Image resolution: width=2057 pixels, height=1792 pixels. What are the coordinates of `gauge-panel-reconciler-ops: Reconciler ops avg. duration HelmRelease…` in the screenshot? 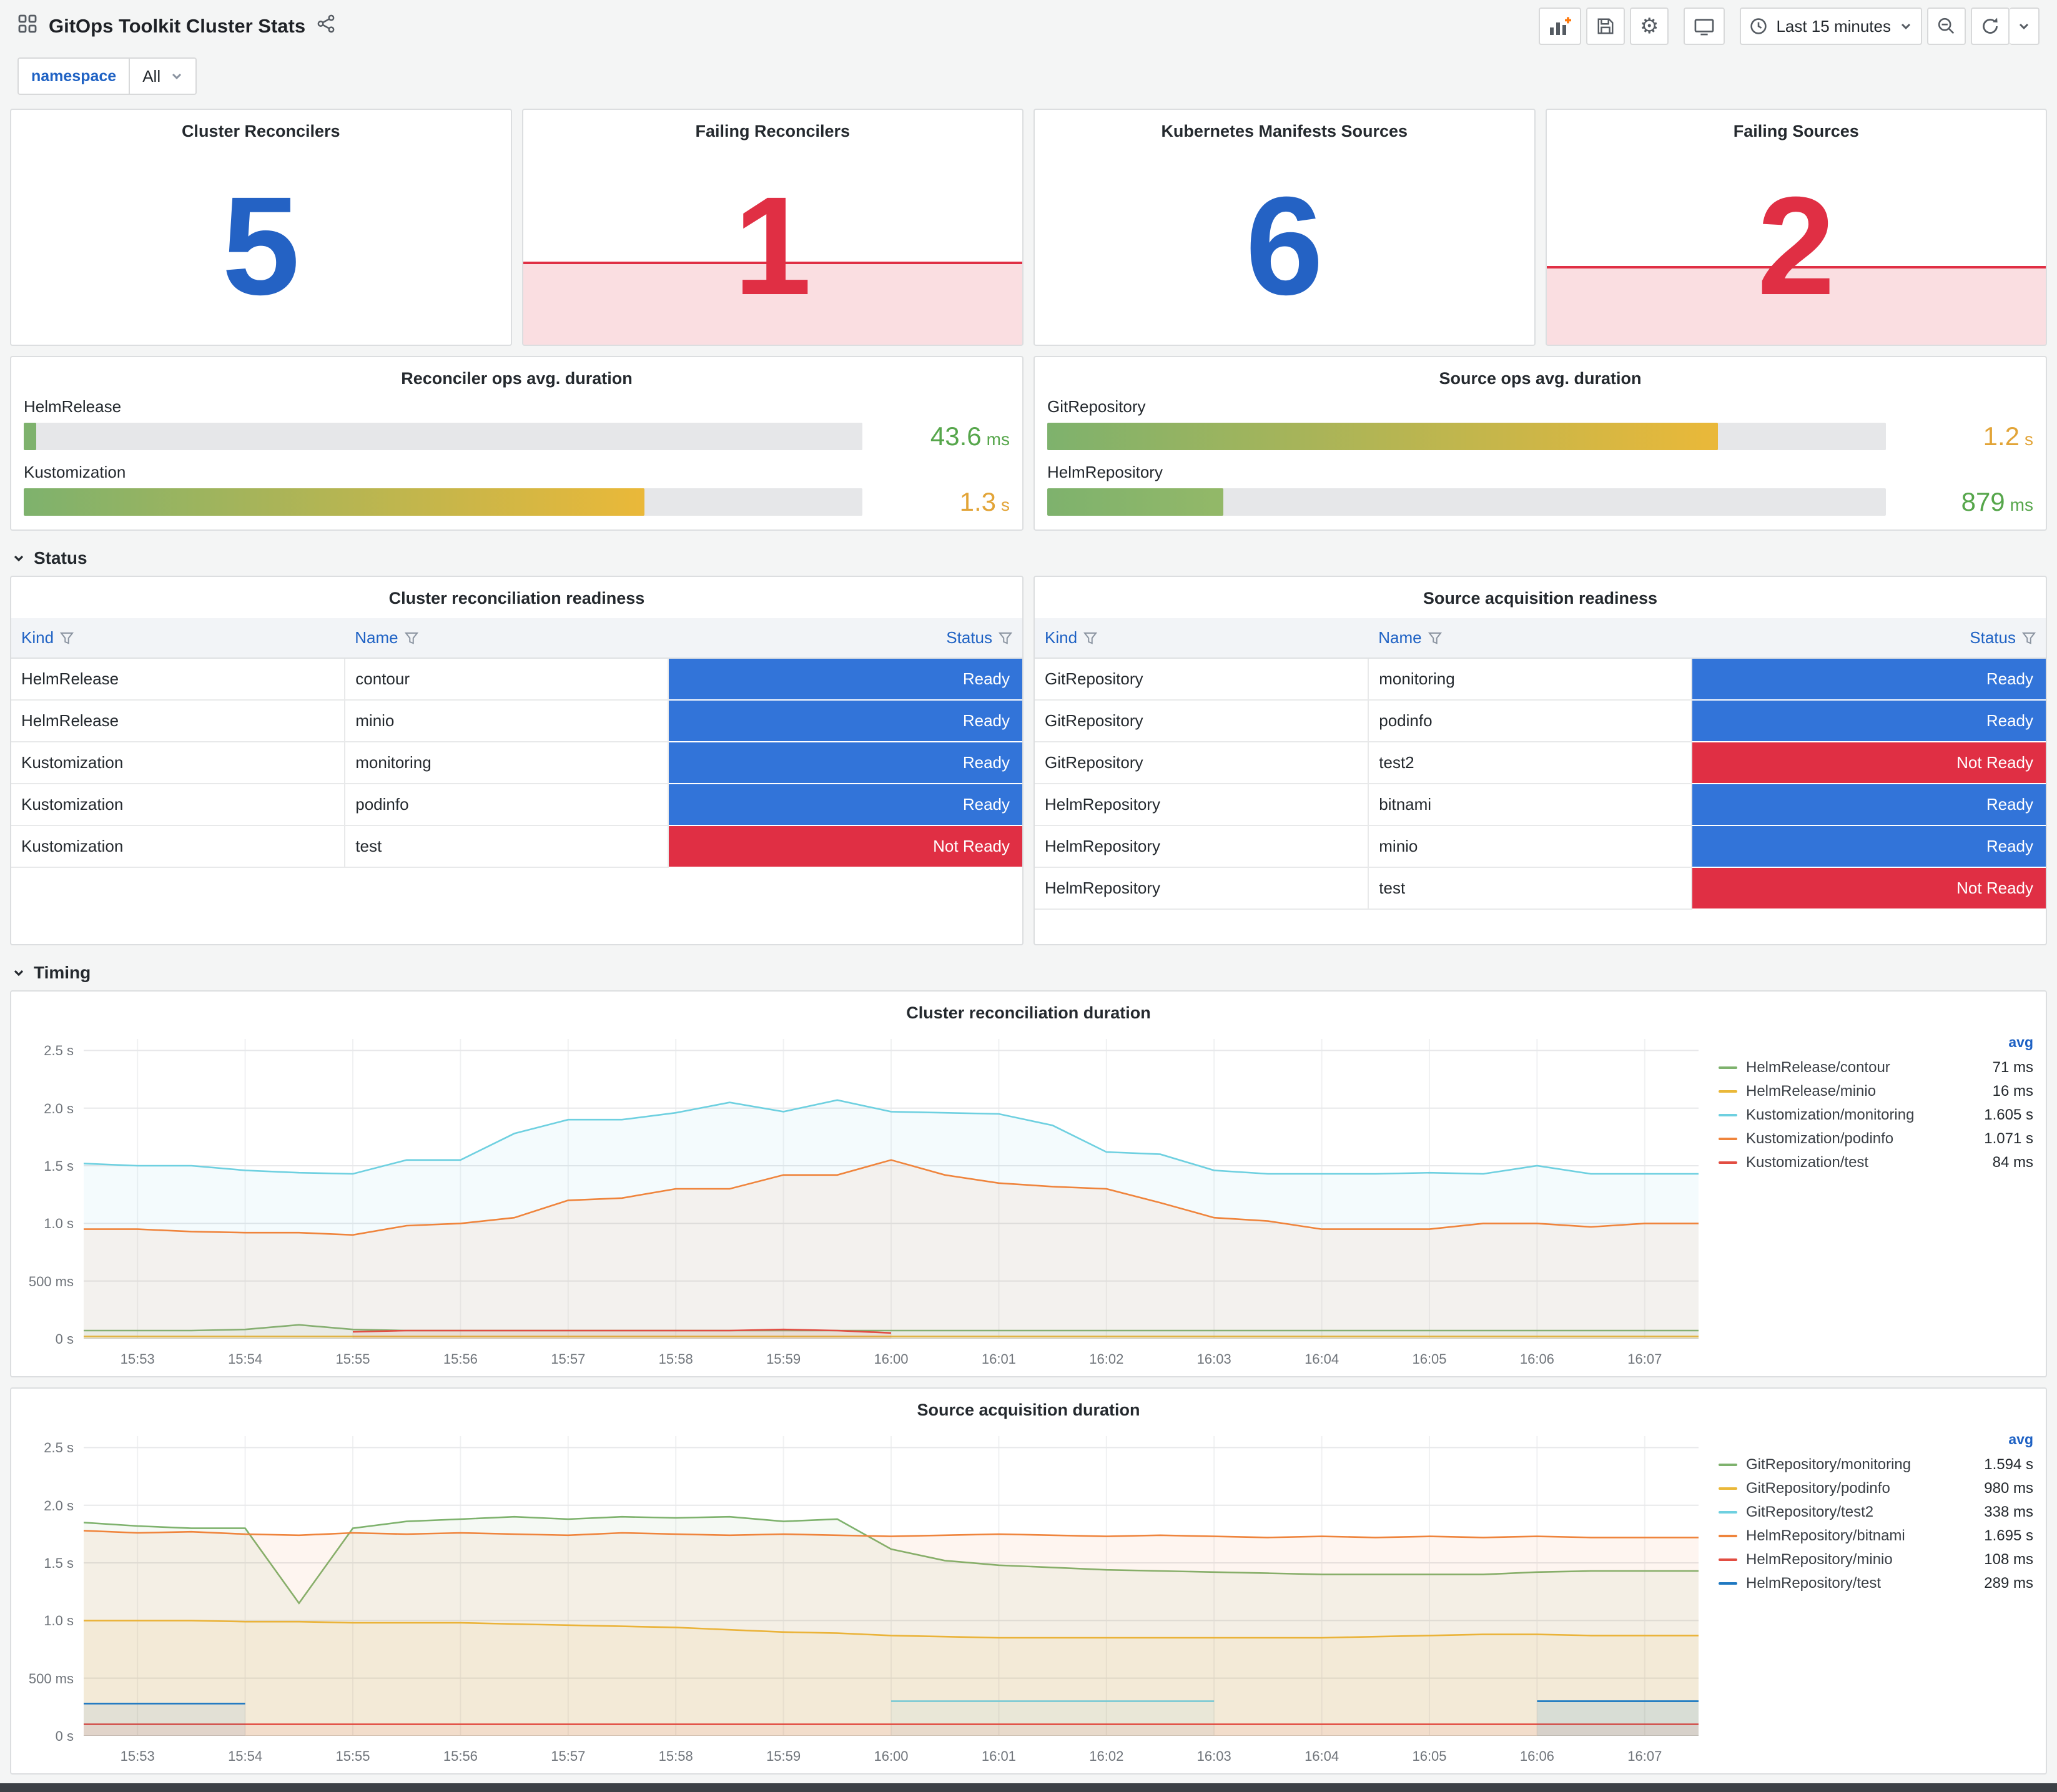 It's located at (517, 443).